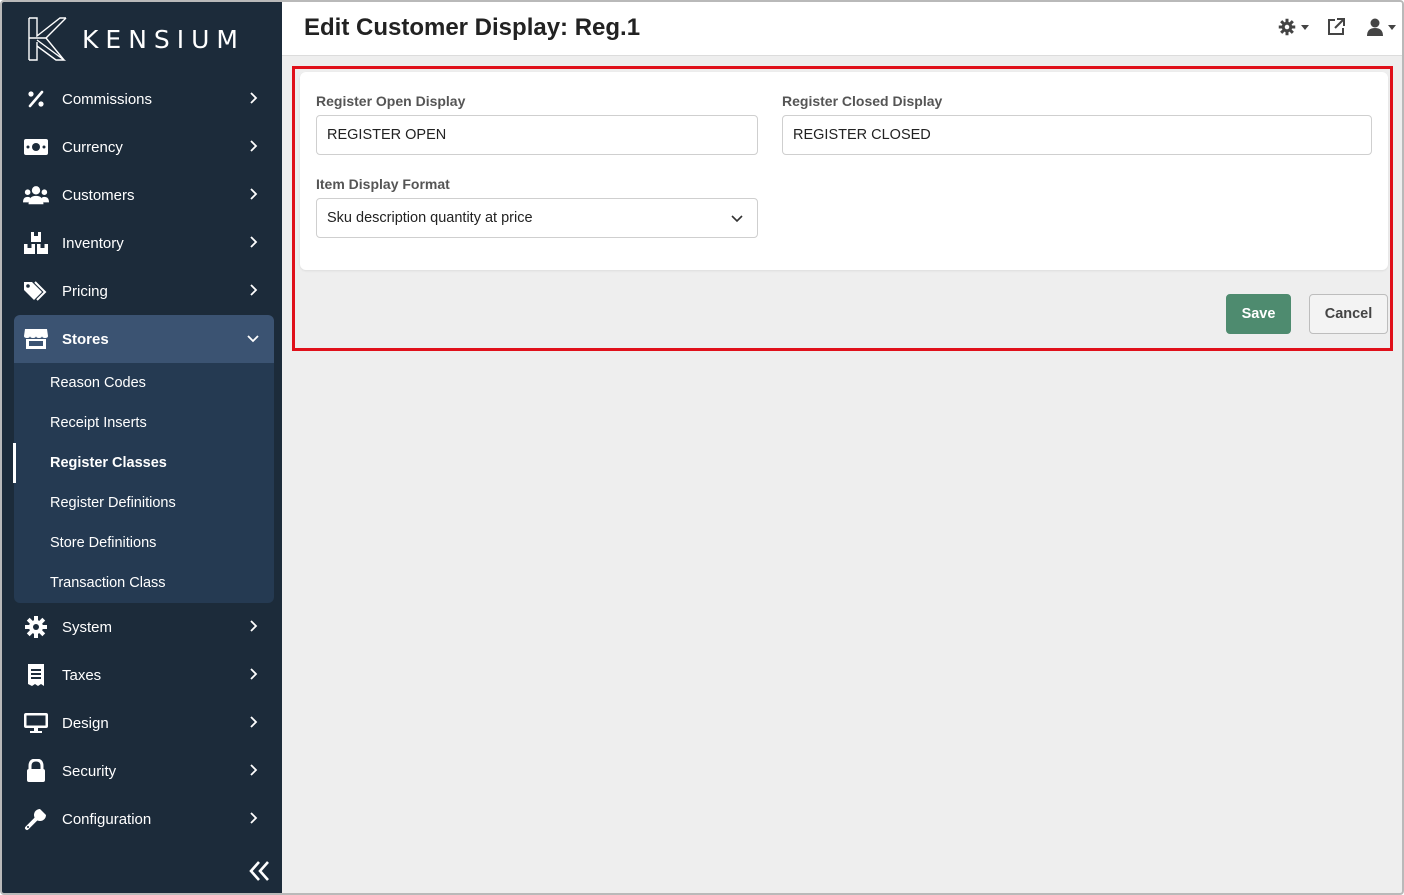  Describe the element at coordinates (14, 463) in the screenshot. I see `active-indicator` at that location.